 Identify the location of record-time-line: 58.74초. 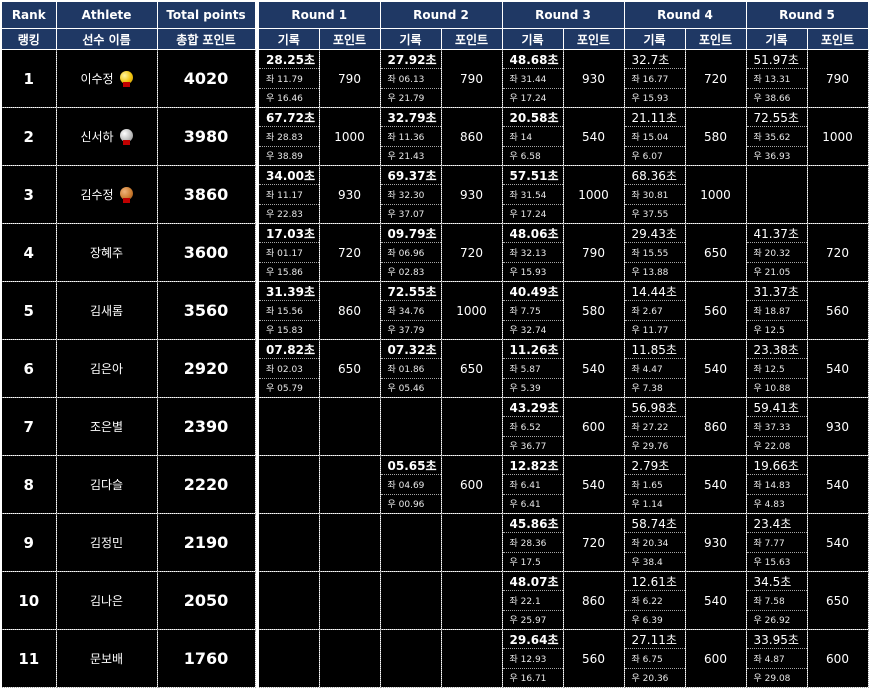
(654, 524).